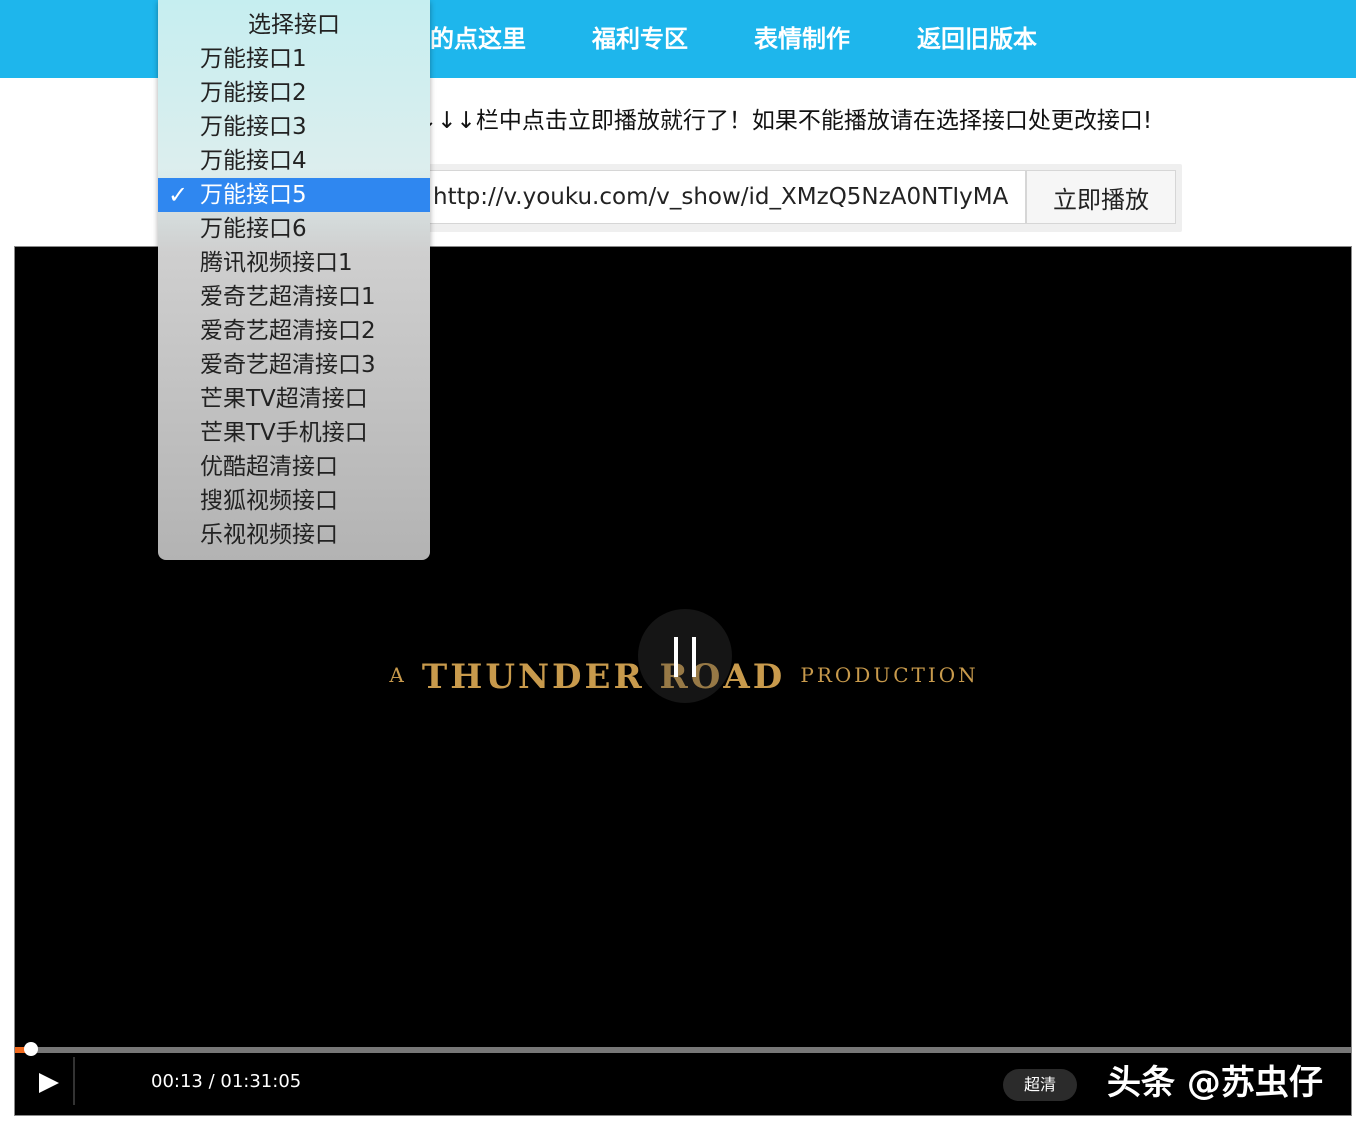  What do you see at coordinates (889, 675) in the screenshot?
I see `video-frame-suffix: PRODUCTION` at bounding box center [889, 675].